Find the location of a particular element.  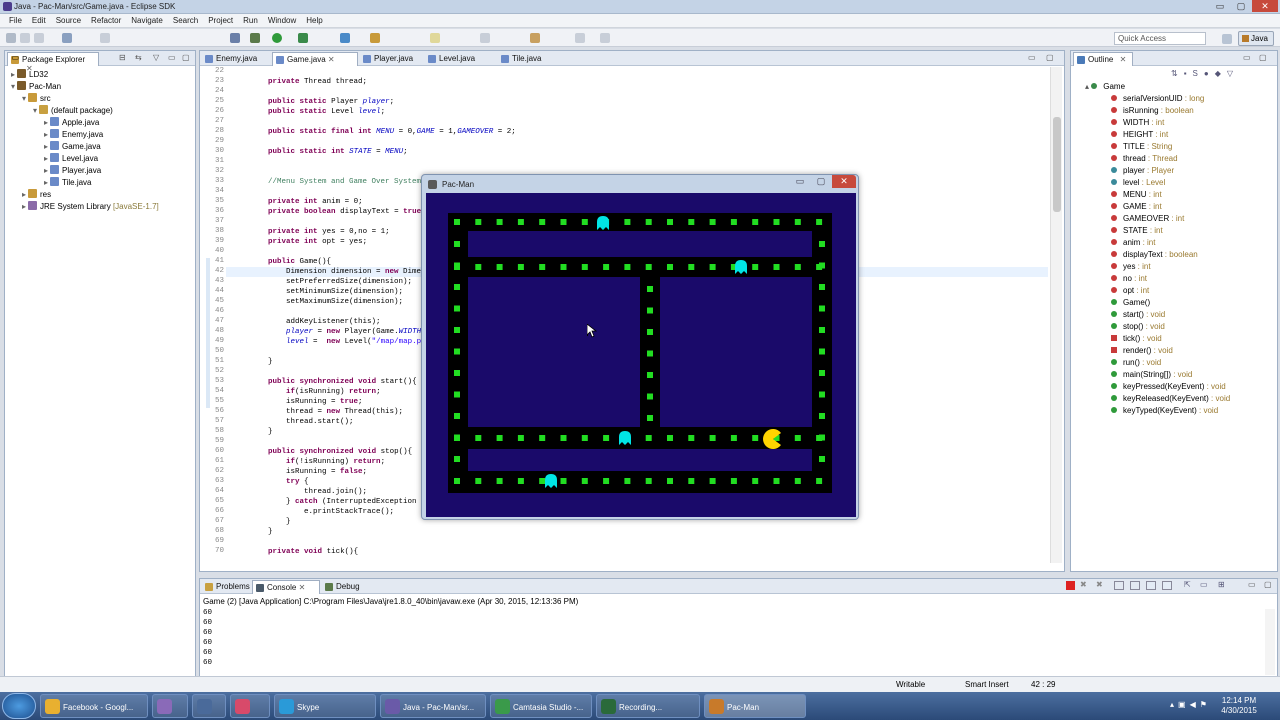

outline-item: TITLE : String is located at coordinates (1141, 148).